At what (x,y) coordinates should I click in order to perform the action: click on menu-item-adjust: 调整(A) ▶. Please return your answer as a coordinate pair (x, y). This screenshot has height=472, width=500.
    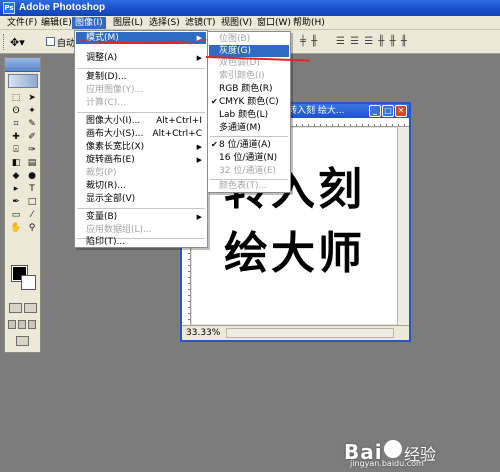
    Looking at the image, I should click on (141, 58).